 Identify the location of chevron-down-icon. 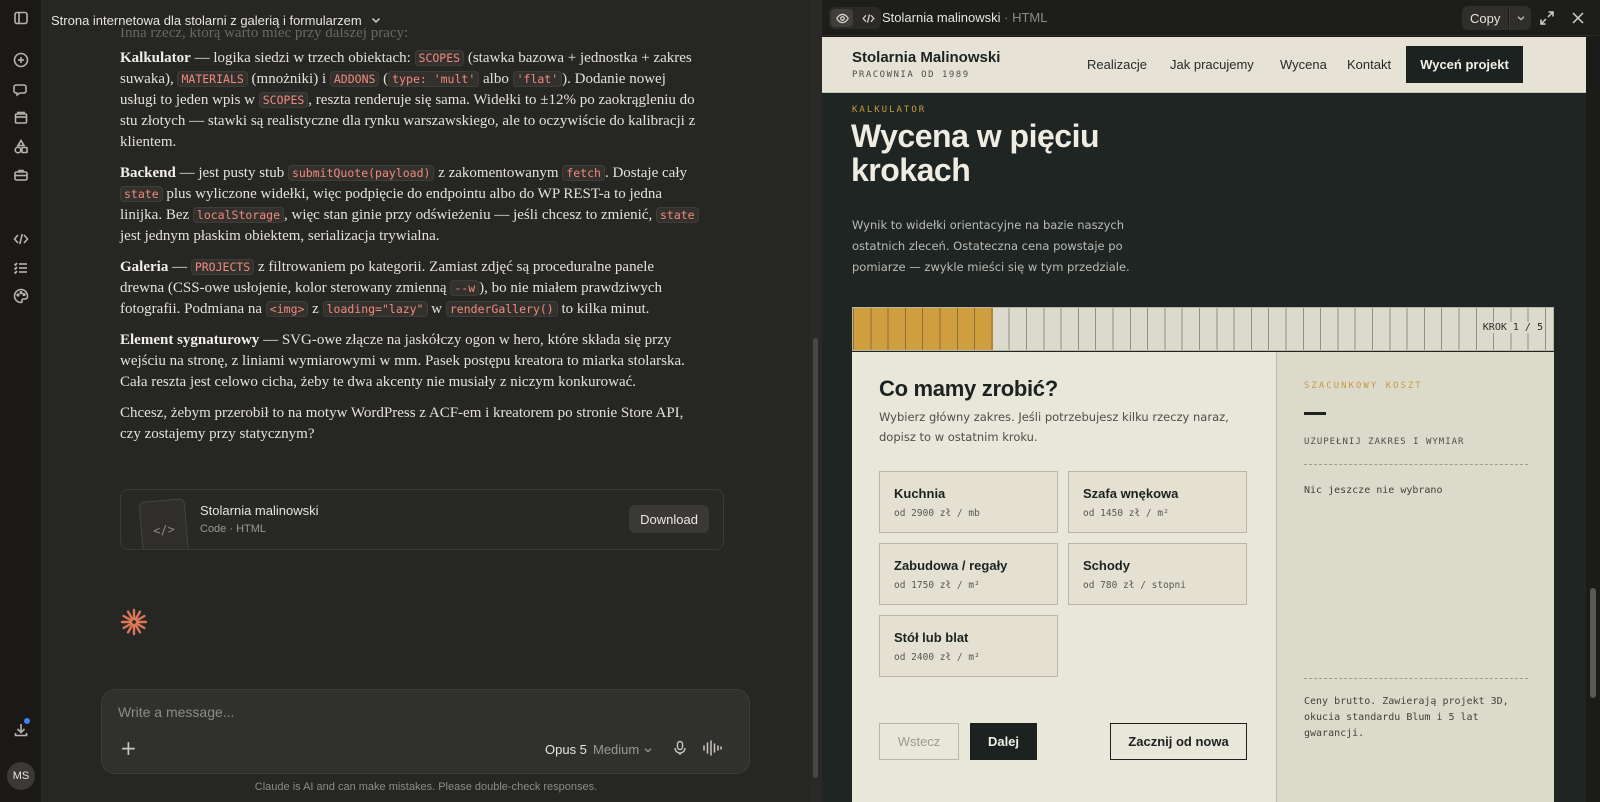
(1520, 18).